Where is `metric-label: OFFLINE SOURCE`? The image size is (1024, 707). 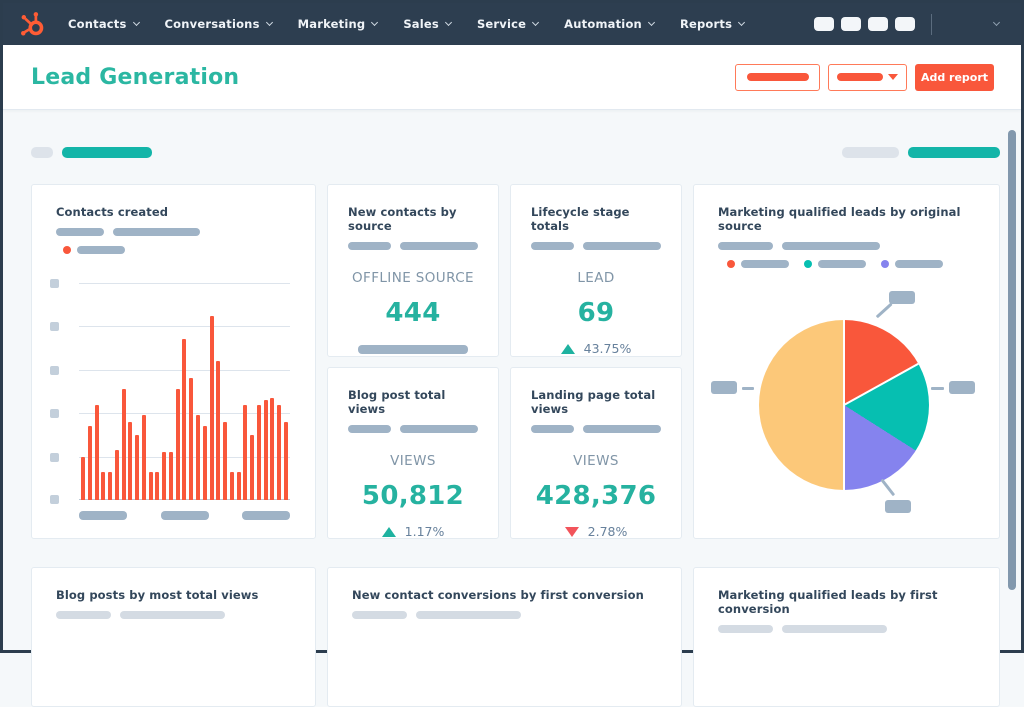
metric-label: OFFLINE SOURCE is located at coordinates (413, 278).